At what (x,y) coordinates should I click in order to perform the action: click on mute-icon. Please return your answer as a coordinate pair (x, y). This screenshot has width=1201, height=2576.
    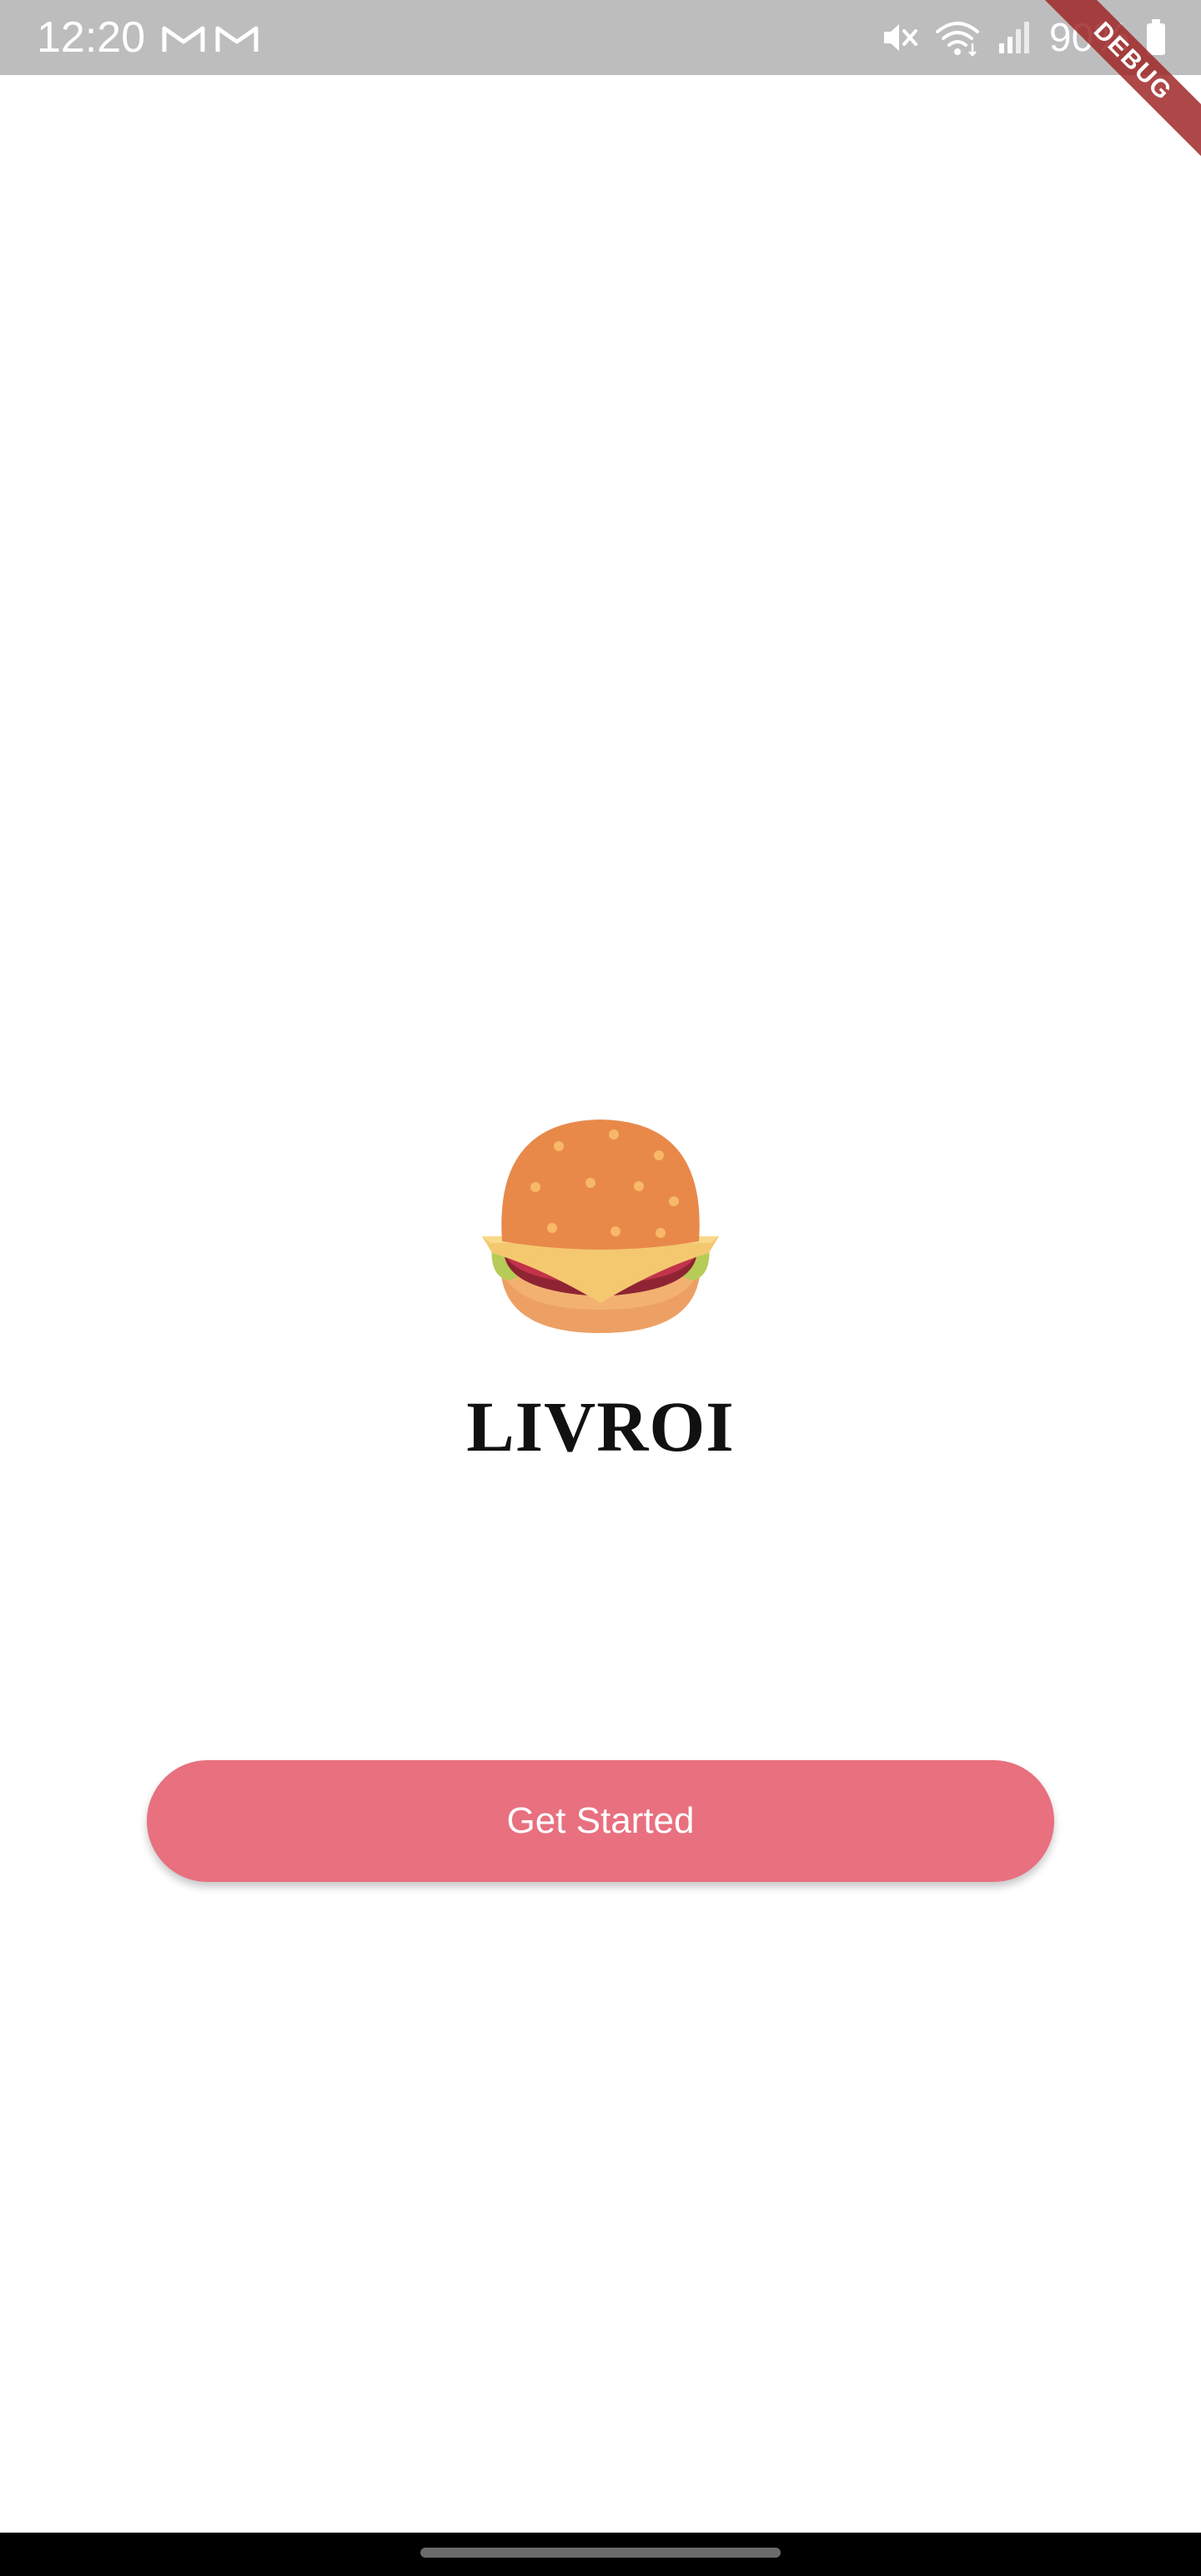
    Looking at the image, I should click on (900, 37).